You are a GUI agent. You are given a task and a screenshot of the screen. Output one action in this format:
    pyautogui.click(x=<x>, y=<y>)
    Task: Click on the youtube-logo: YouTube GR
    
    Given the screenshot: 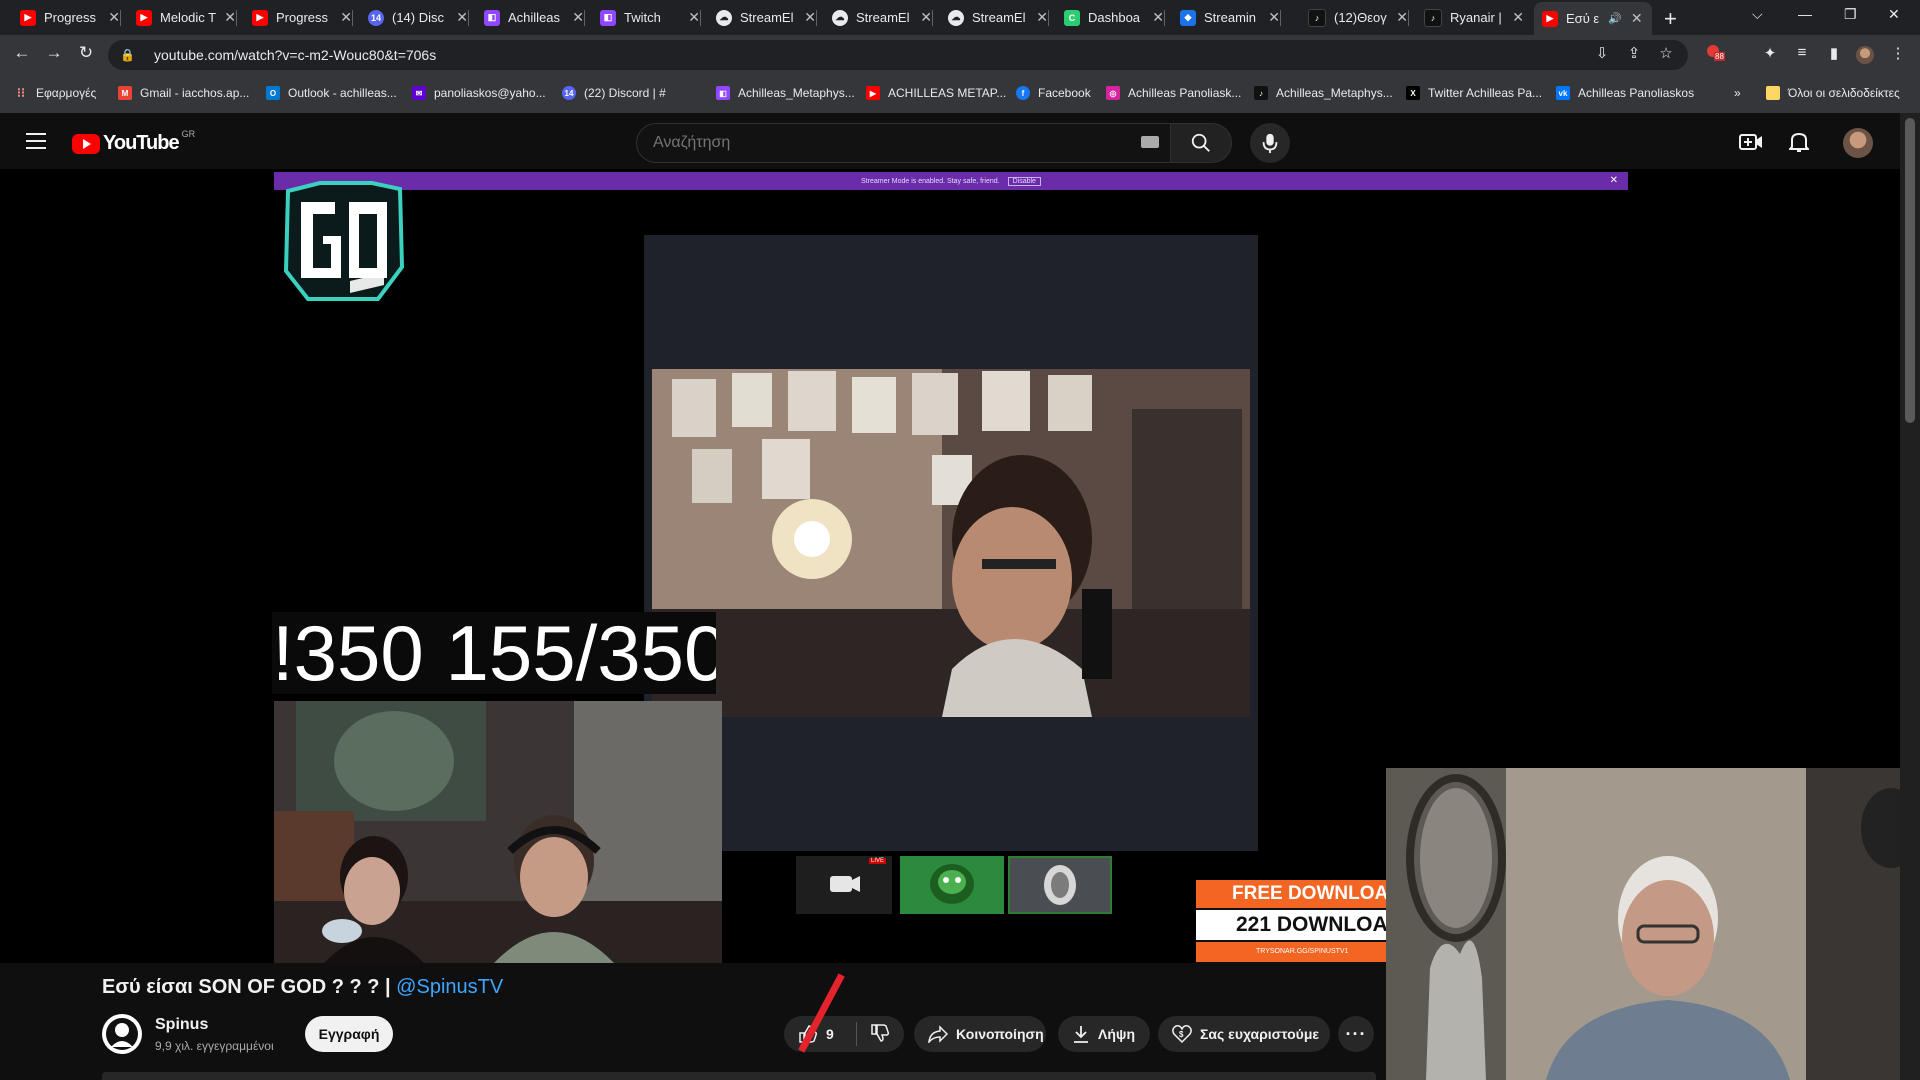 What is the action you would take?
    pyautogui.click(x=133, y=142)
    